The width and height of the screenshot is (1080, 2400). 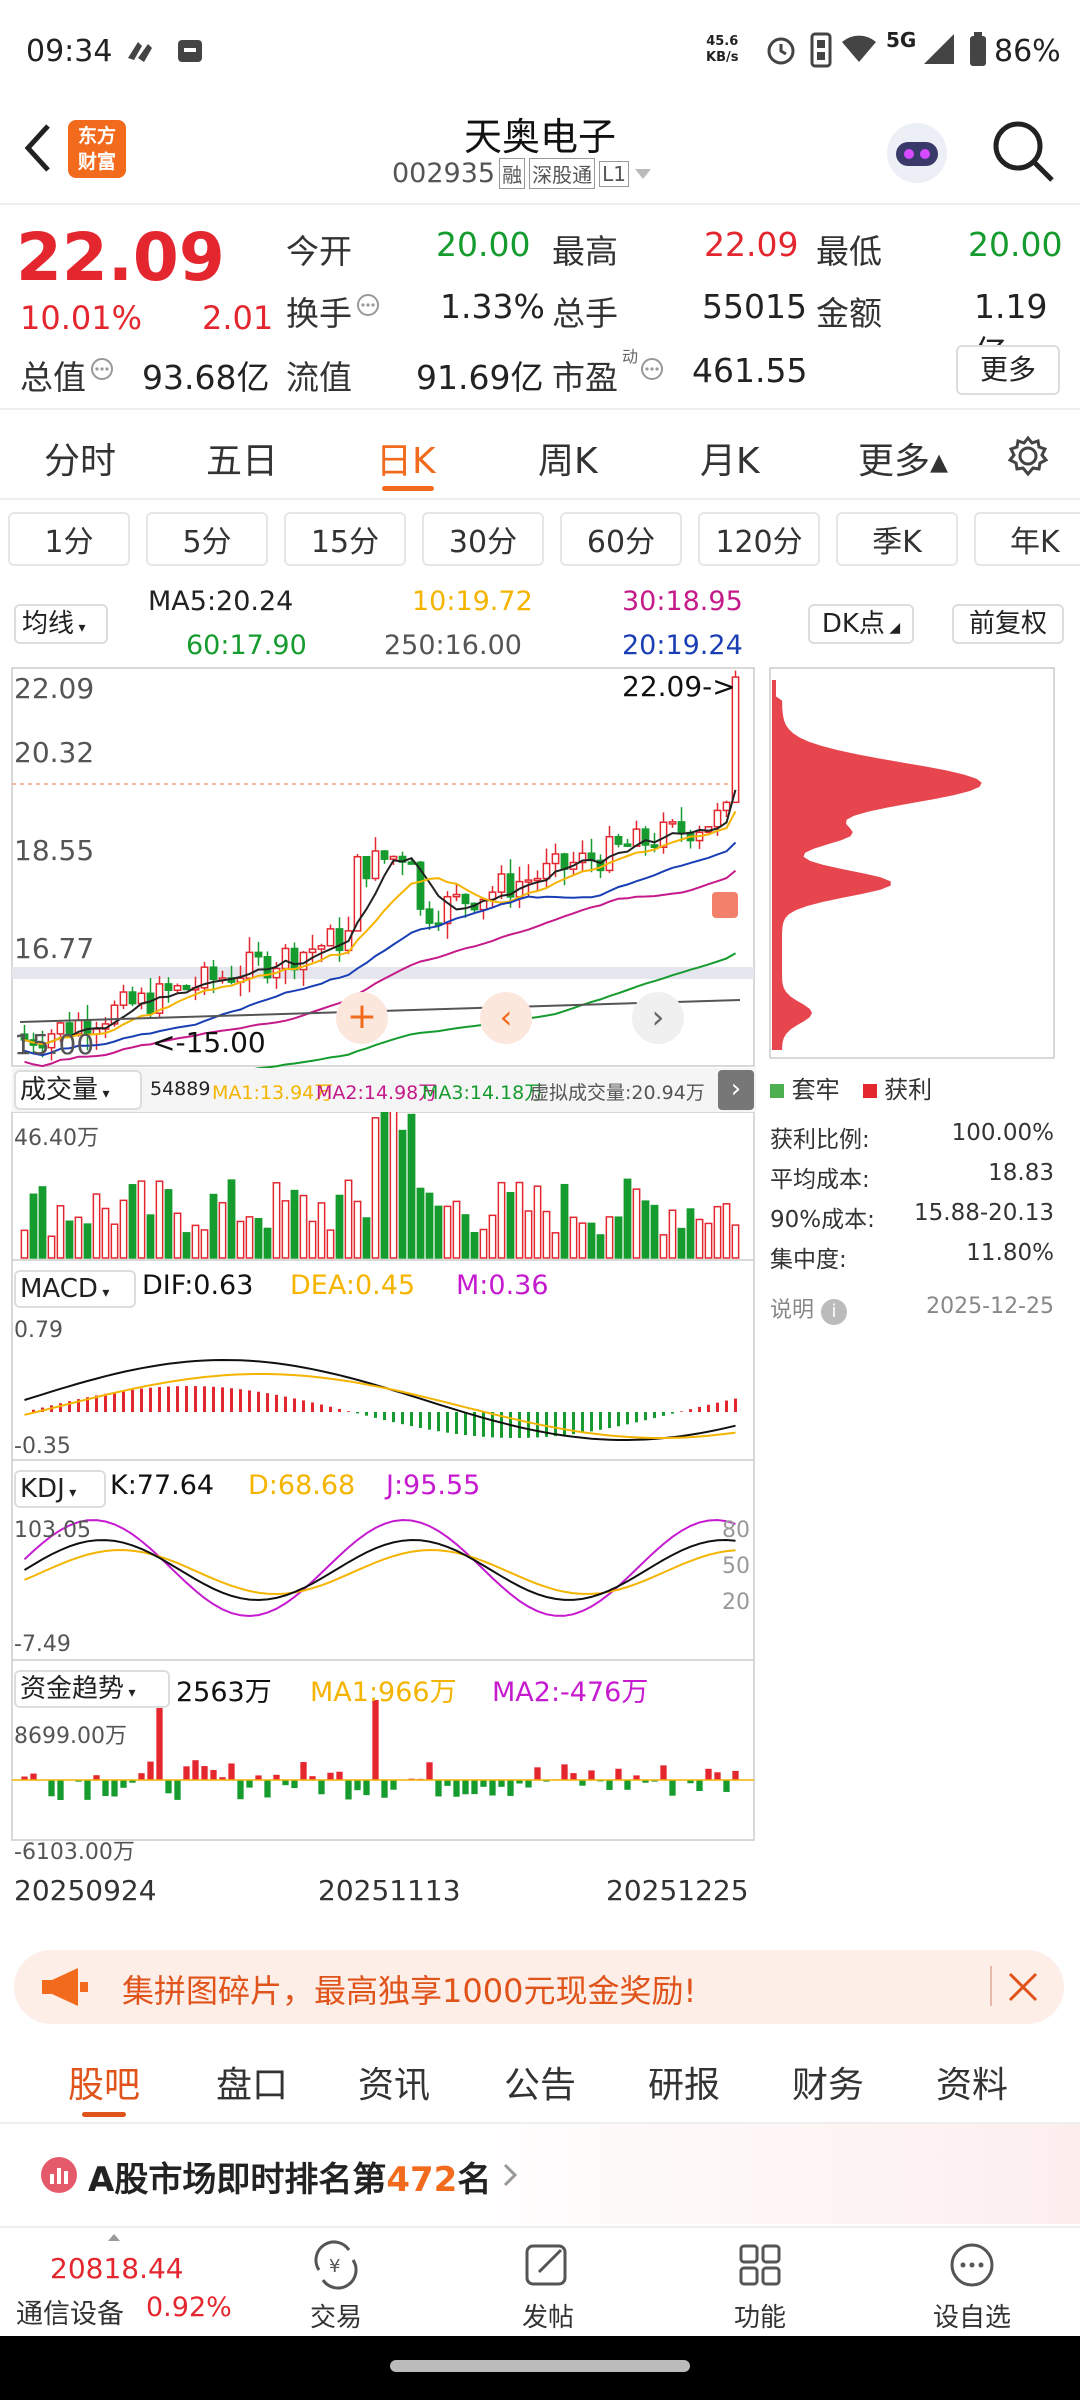 I want to click on scroll-right-button: ›, so click(x=658, y=1018).